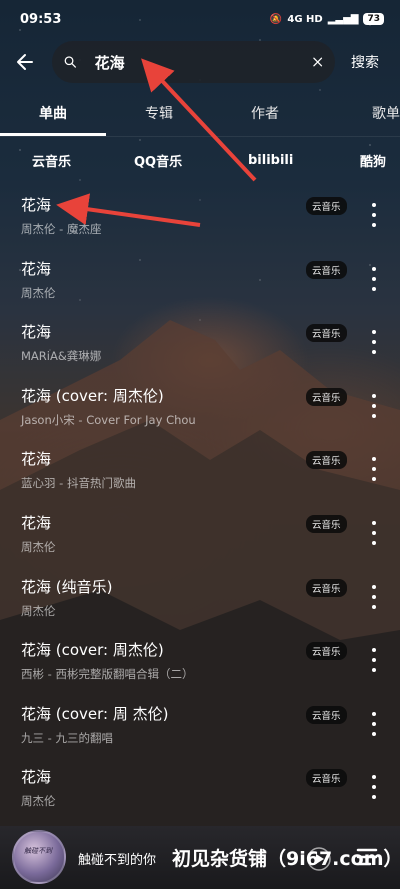 This screenshot has width=400, height=889. Describe the element at coordinates (305, 19) in the screenshot. I see `network-indicator: 4G HD` at that location.